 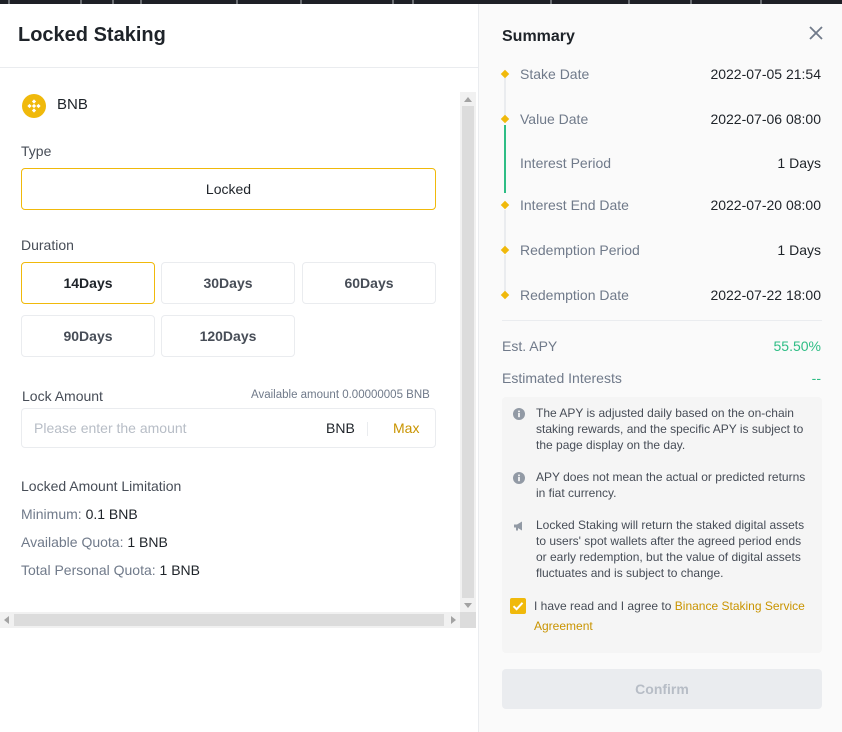 What do you see at coordinates (169, 428) in the screenshot?
I see `lock-amount-input` at bounding box center [169, 428].